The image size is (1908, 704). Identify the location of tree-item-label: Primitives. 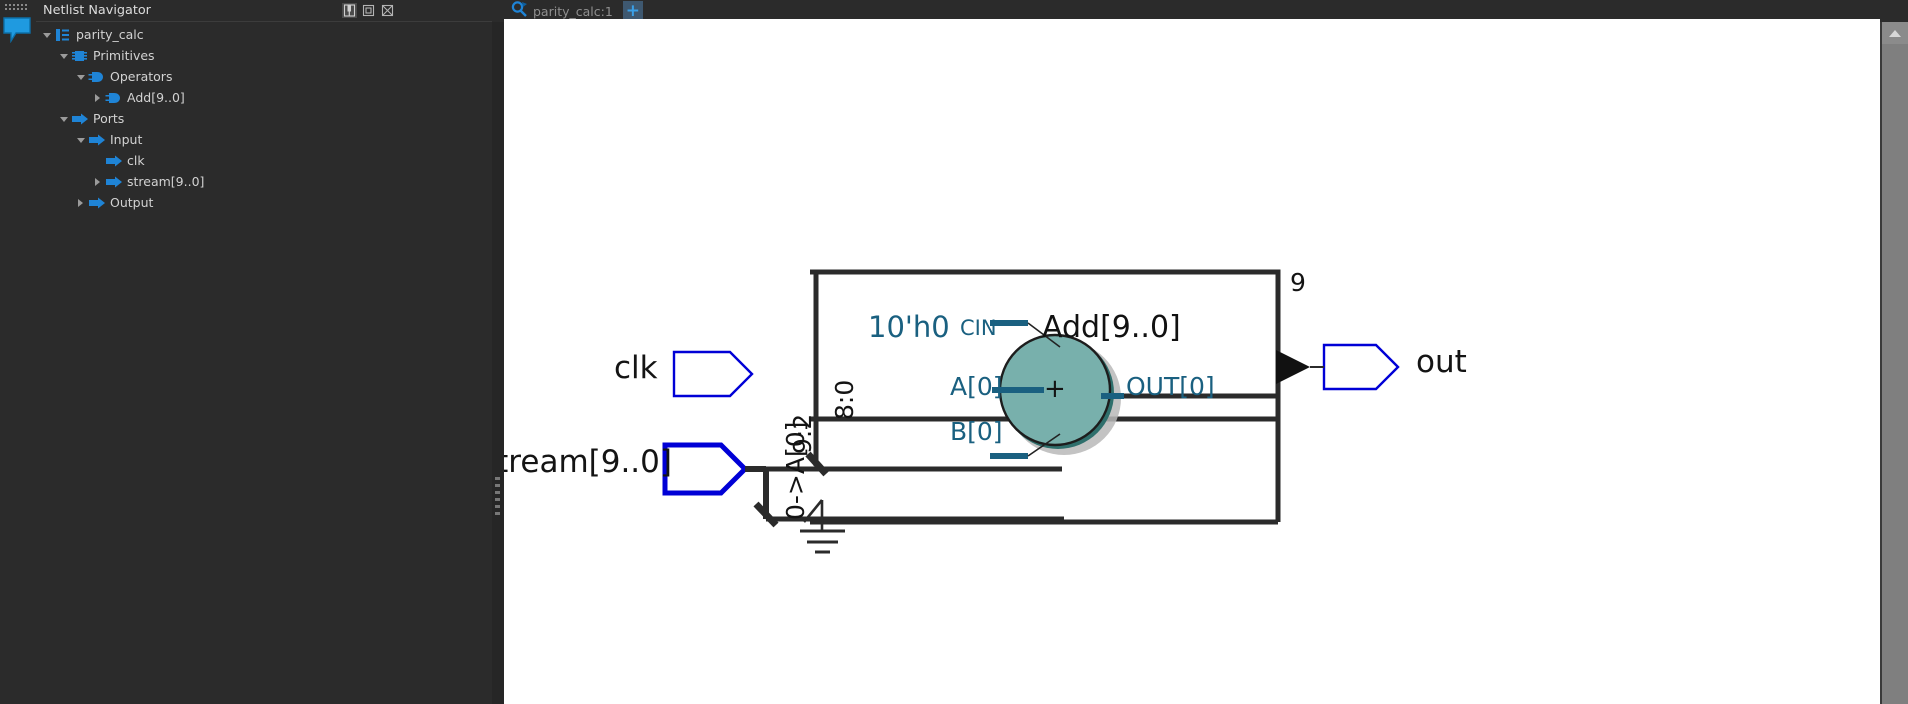
(124, 55).